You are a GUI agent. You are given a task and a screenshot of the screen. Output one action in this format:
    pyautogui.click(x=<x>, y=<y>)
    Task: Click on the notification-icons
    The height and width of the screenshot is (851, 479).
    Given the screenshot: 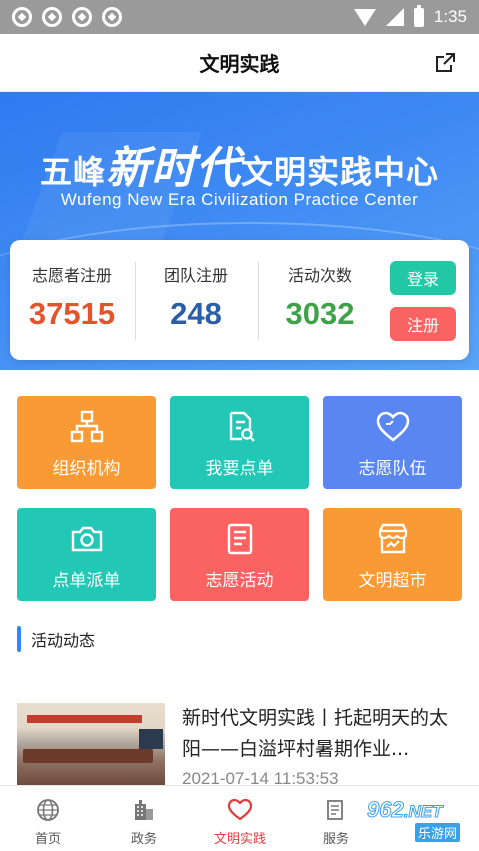 What is the action you would take?
    pyautogui.click(x=67, y=17)
    